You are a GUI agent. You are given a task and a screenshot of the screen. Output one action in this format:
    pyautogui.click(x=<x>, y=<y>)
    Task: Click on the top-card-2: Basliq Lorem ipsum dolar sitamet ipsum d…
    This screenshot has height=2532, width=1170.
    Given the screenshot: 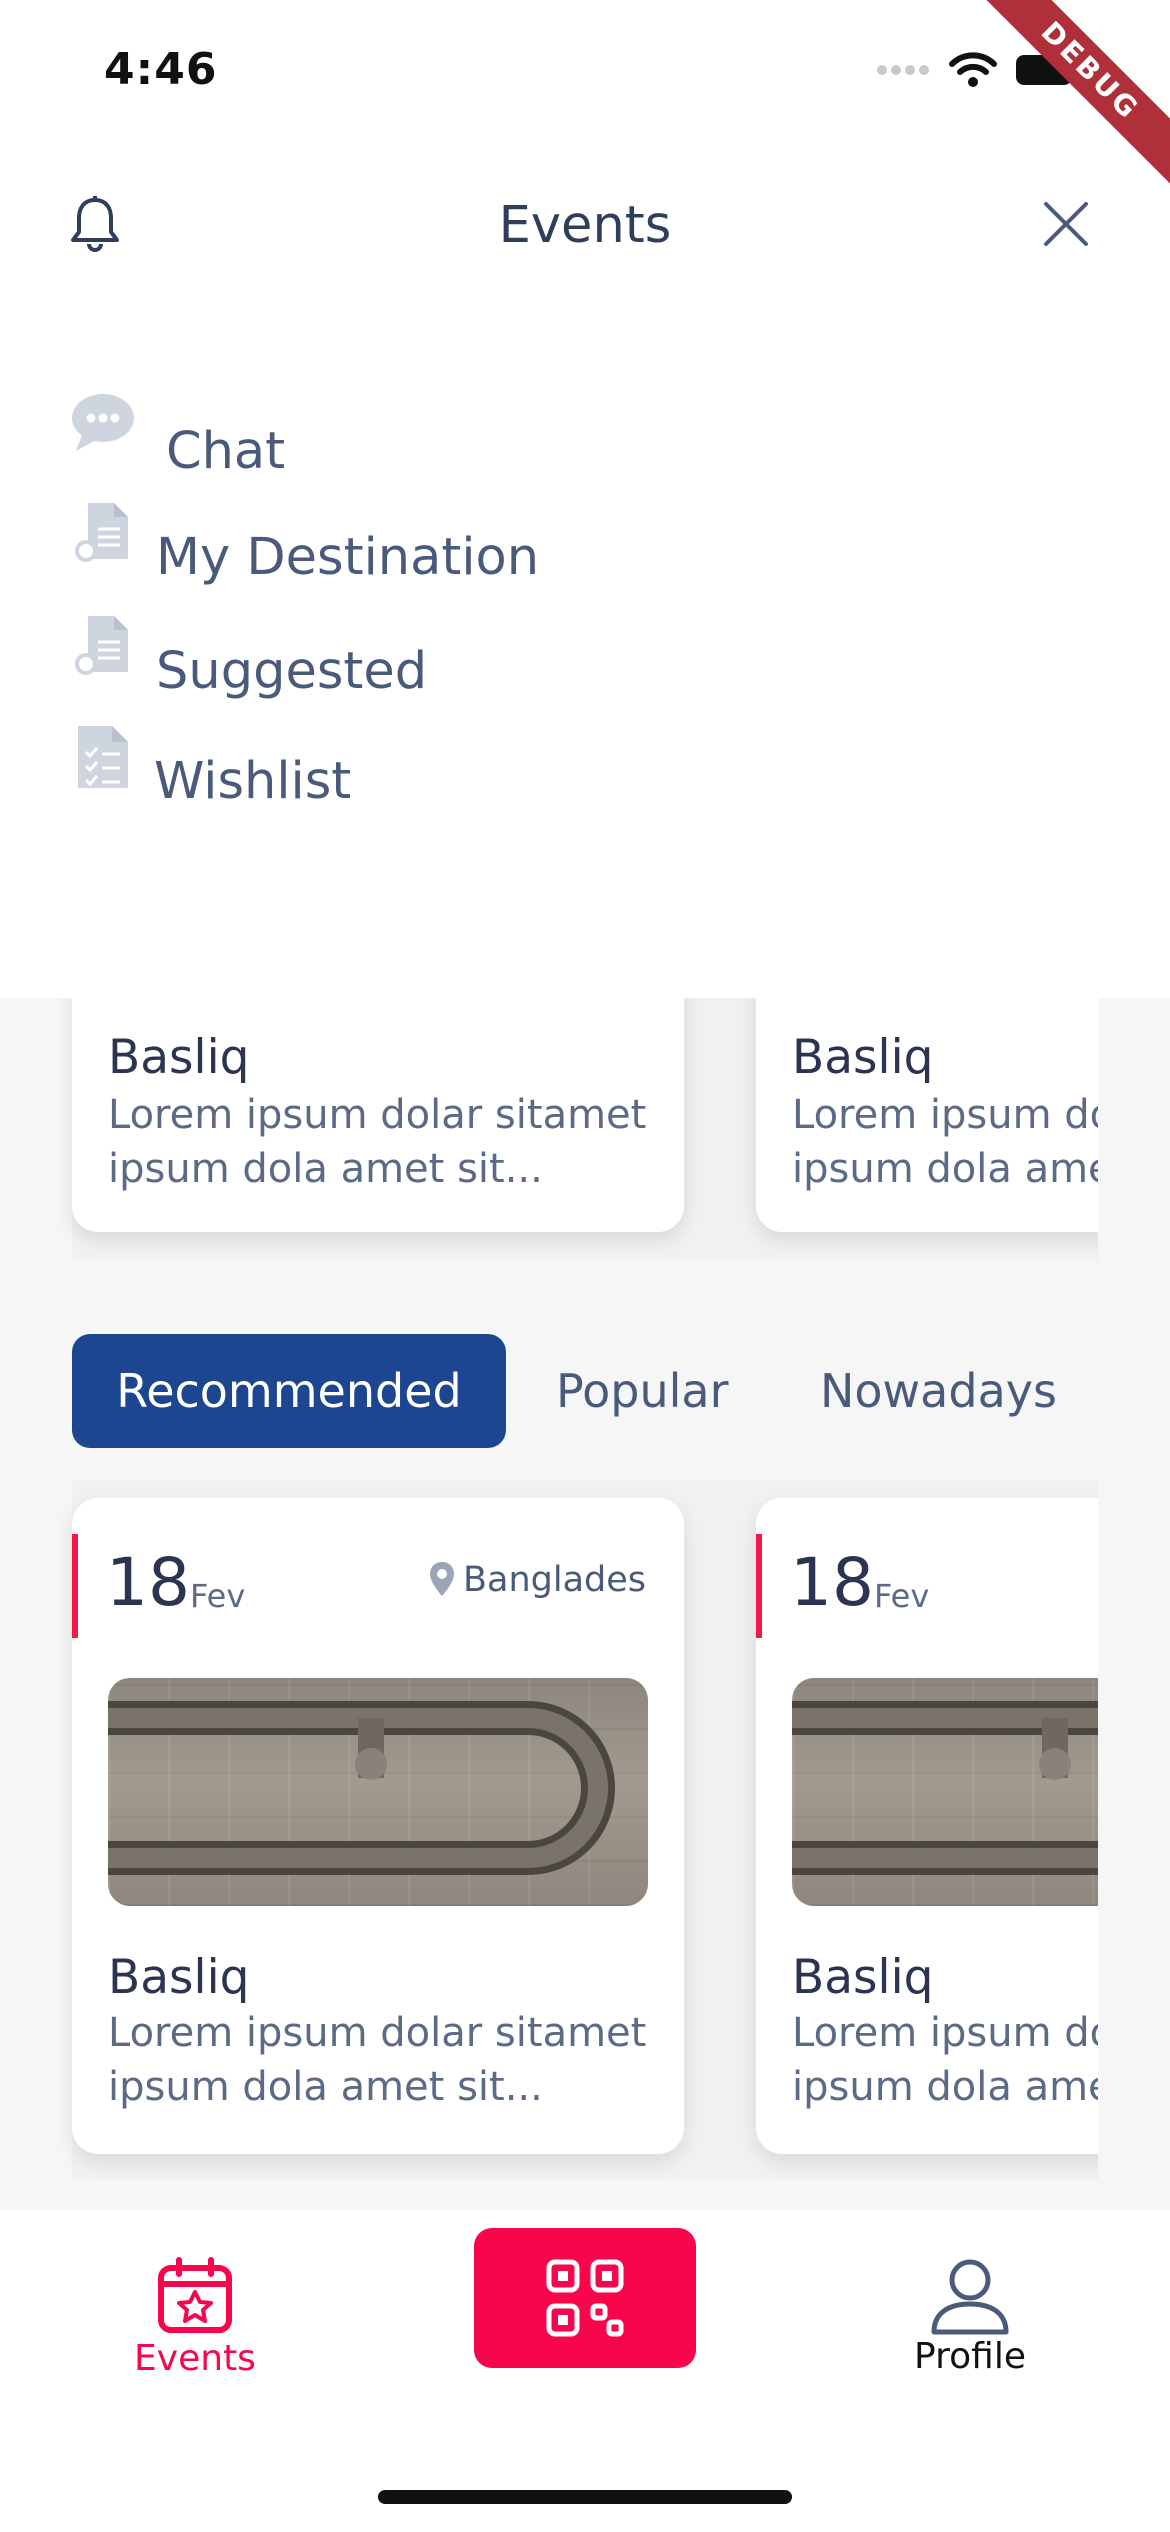 What is the action you would take?
    pyautogui.click(x=927, y=1115)
    